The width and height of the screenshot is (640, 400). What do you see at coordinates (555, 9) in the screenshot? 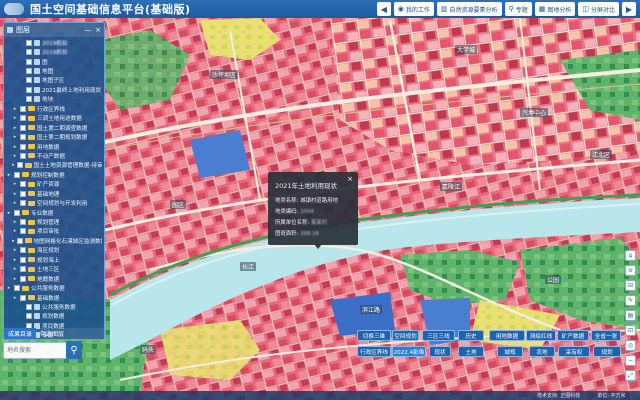
I see `land-analysis-button: ▦ 图地分析` at bounding box center [555, 9].